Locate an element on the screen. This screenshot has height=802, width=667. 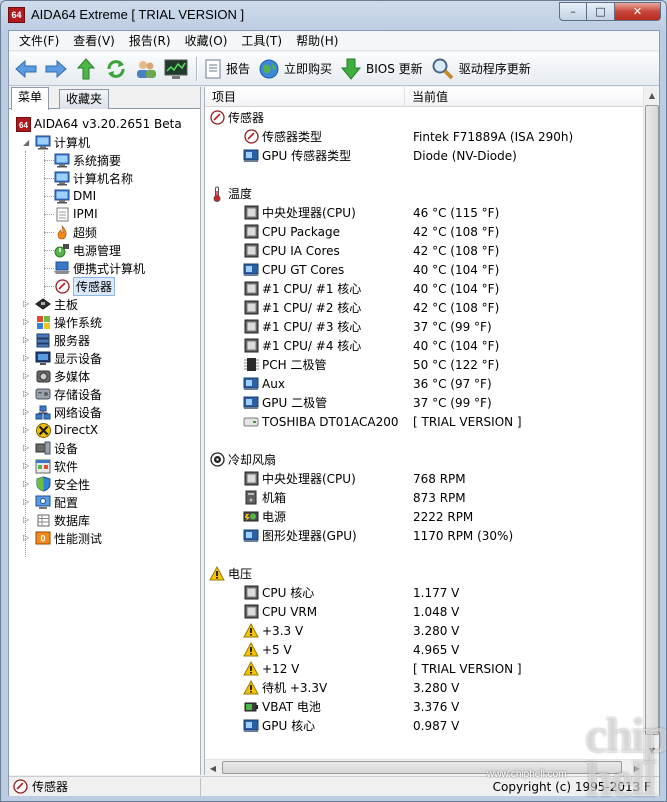
sensor-row: #1 CPU/ #2 核心 42 °C (108 °F) is located at coordinates (425, 307).